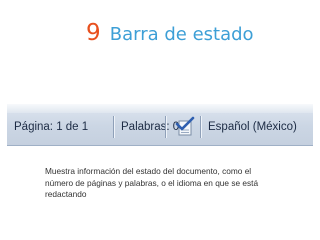 The width and height of the screenshot is (320, 240). I want to click on slide-number: 9, so click(93, 33).